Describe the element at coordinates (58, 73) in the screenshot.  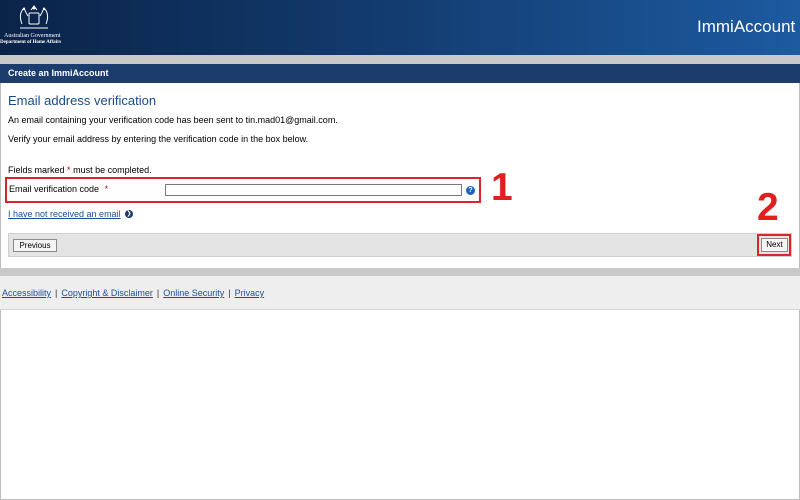
I see `page-title: Create an ImmiAccount` at that location.